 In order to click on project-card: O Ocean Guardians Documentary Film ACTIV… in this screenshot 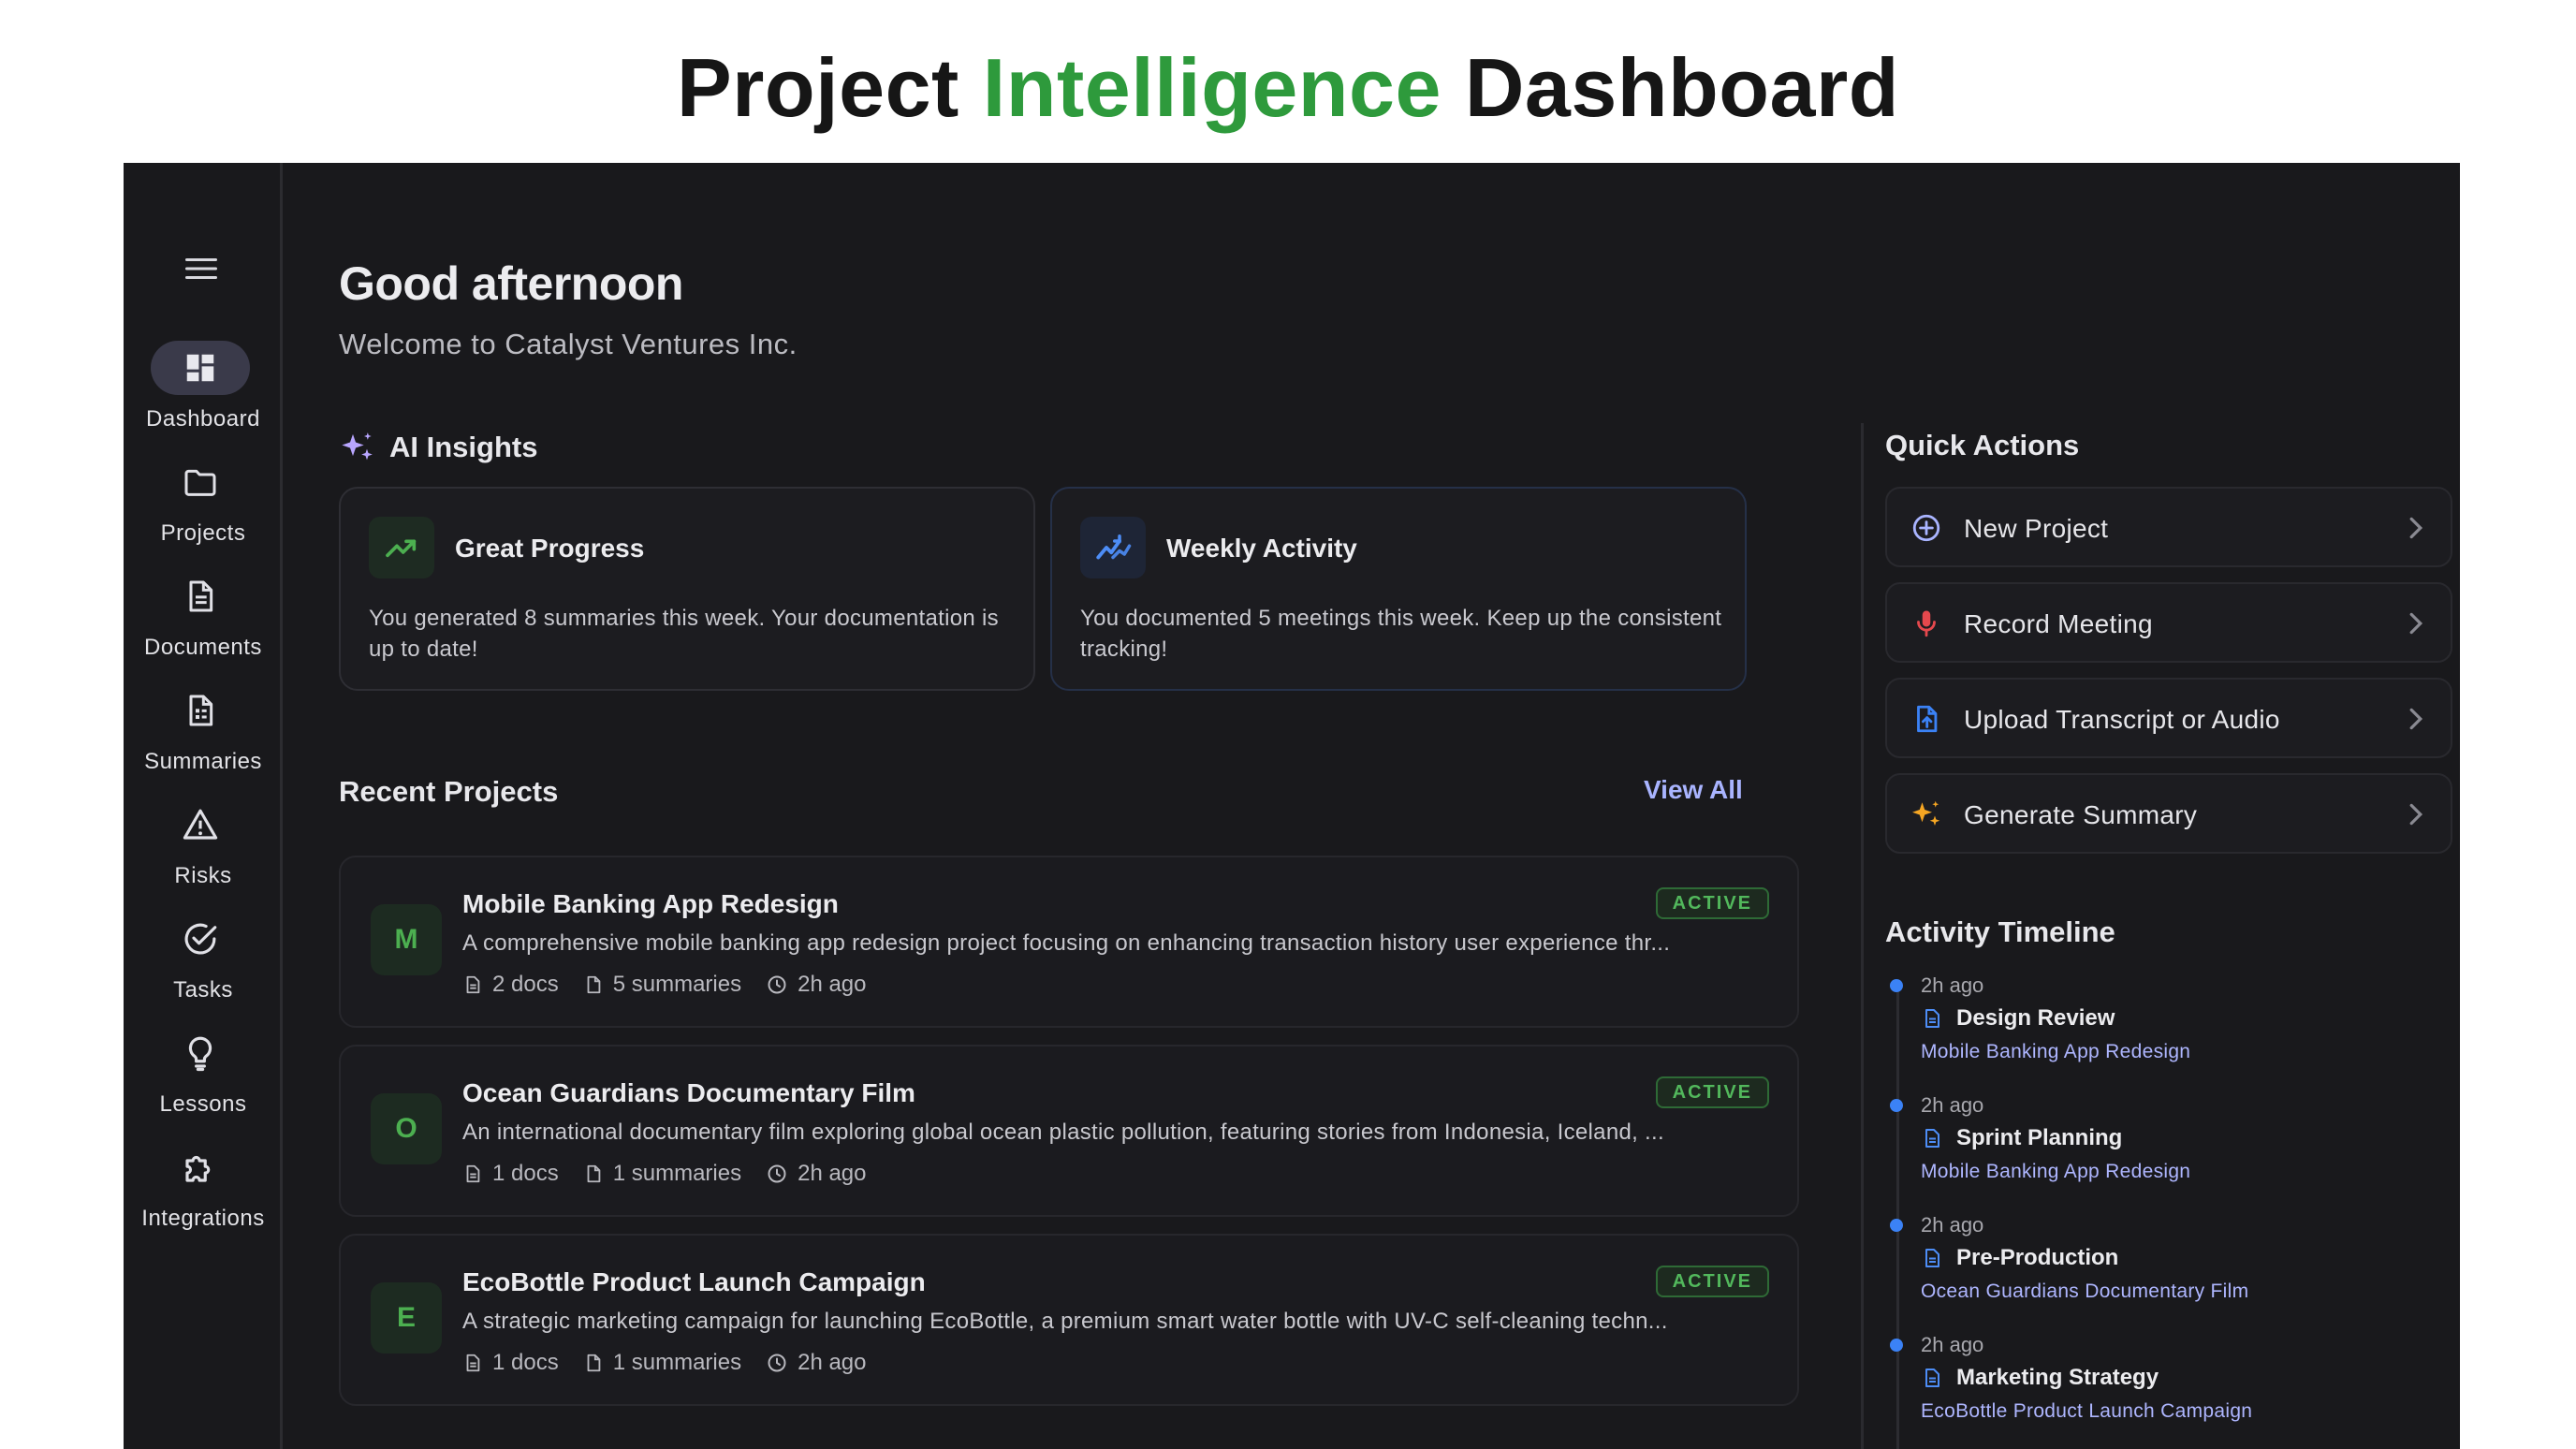, I will do `click(1069, 1131)`.